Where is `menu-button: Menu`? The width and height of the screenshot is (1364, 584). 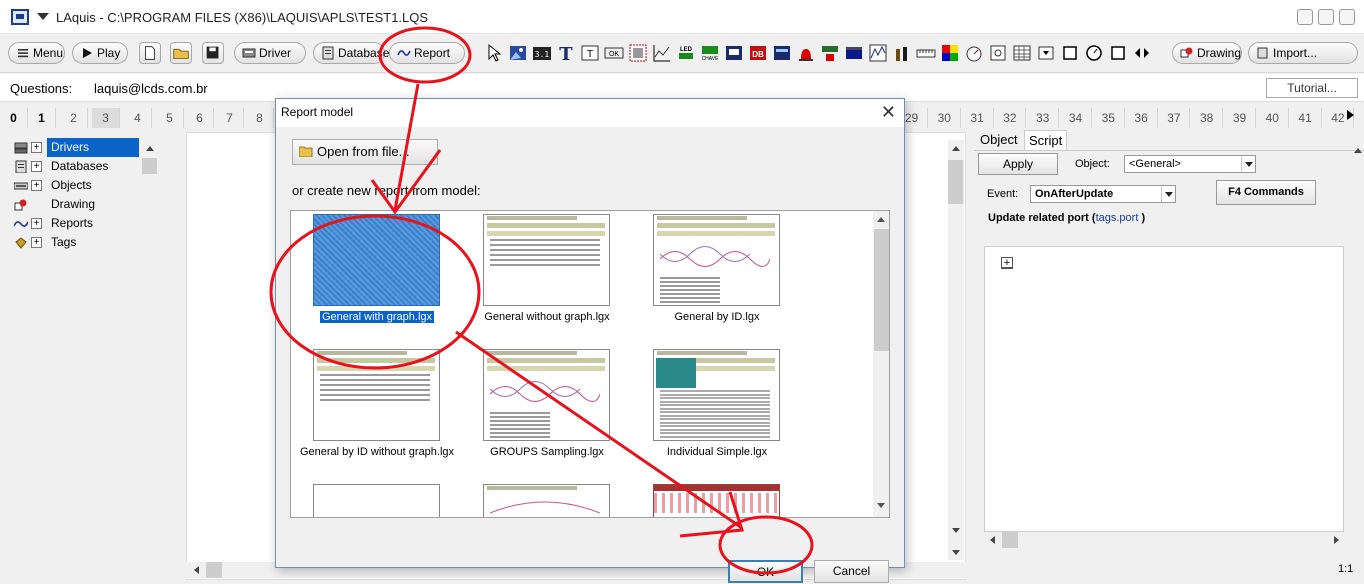
menu-button: Menu is located at coordinates (36, 53).